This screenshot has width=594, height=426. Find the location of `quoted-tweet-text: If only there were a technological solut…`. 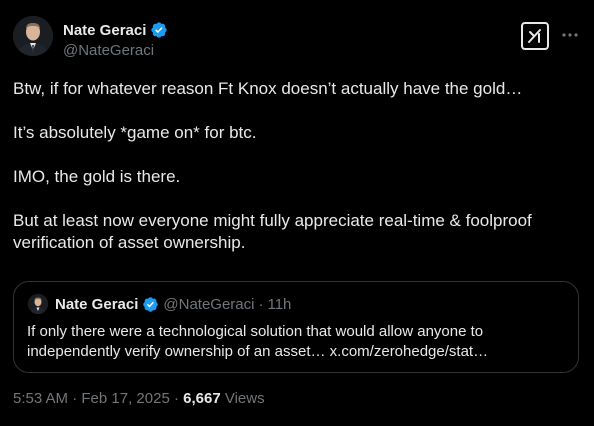

quoted-tweet-text: If only there were a technological solut… is located at coordinates (258, 341).